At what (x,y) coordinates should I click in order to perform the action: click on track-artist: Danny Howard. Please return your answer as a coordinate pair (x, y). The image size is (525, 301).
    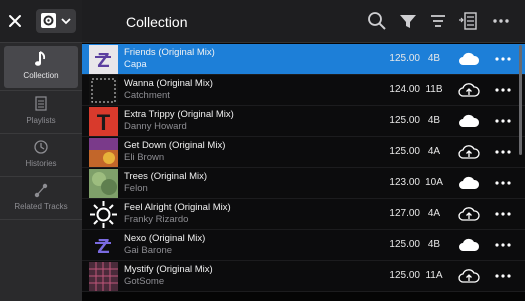
    Looking at the image, I should click on (155, 126).